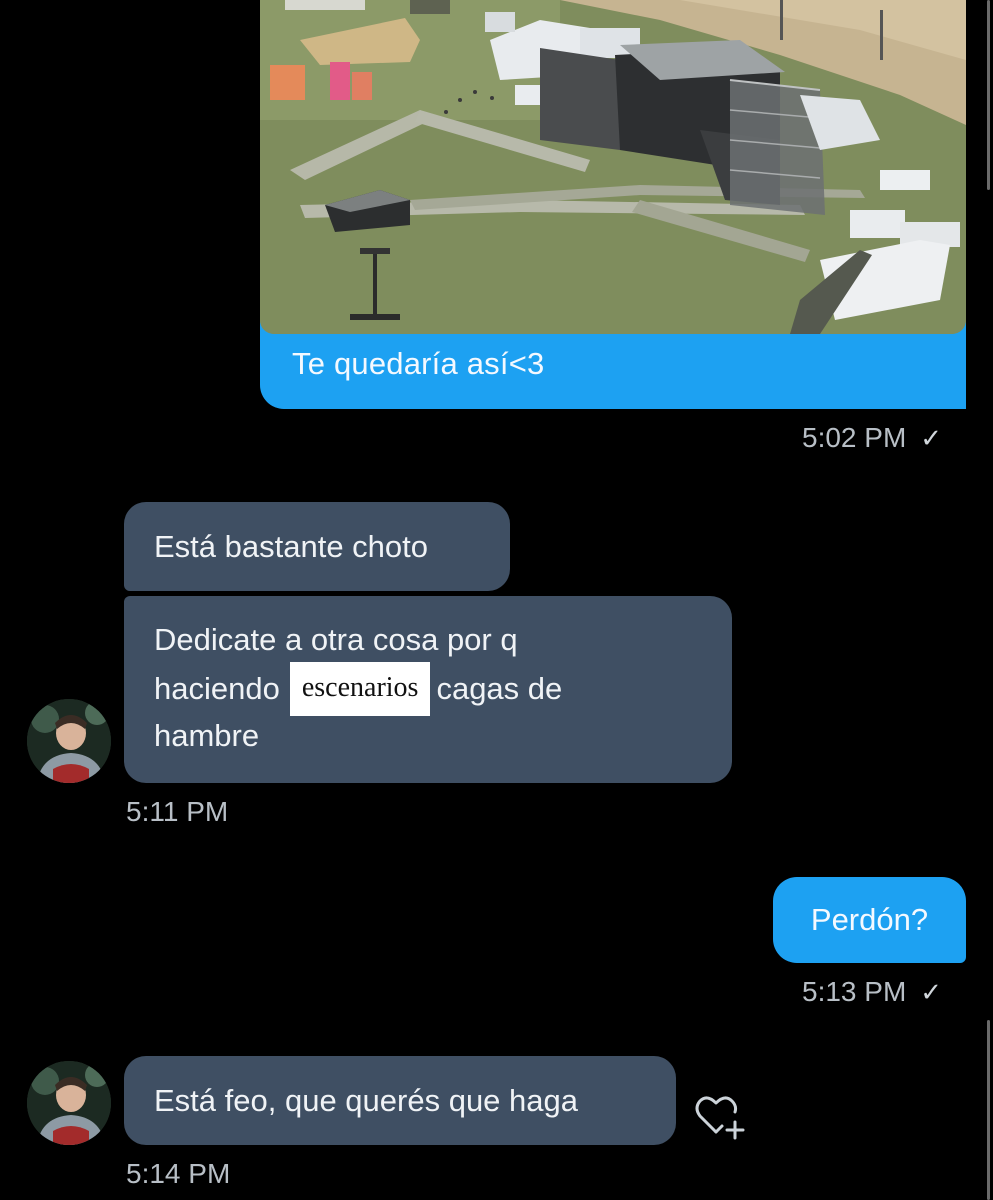  I want to click on message-text: Está bastante choto, so click(291, 546).